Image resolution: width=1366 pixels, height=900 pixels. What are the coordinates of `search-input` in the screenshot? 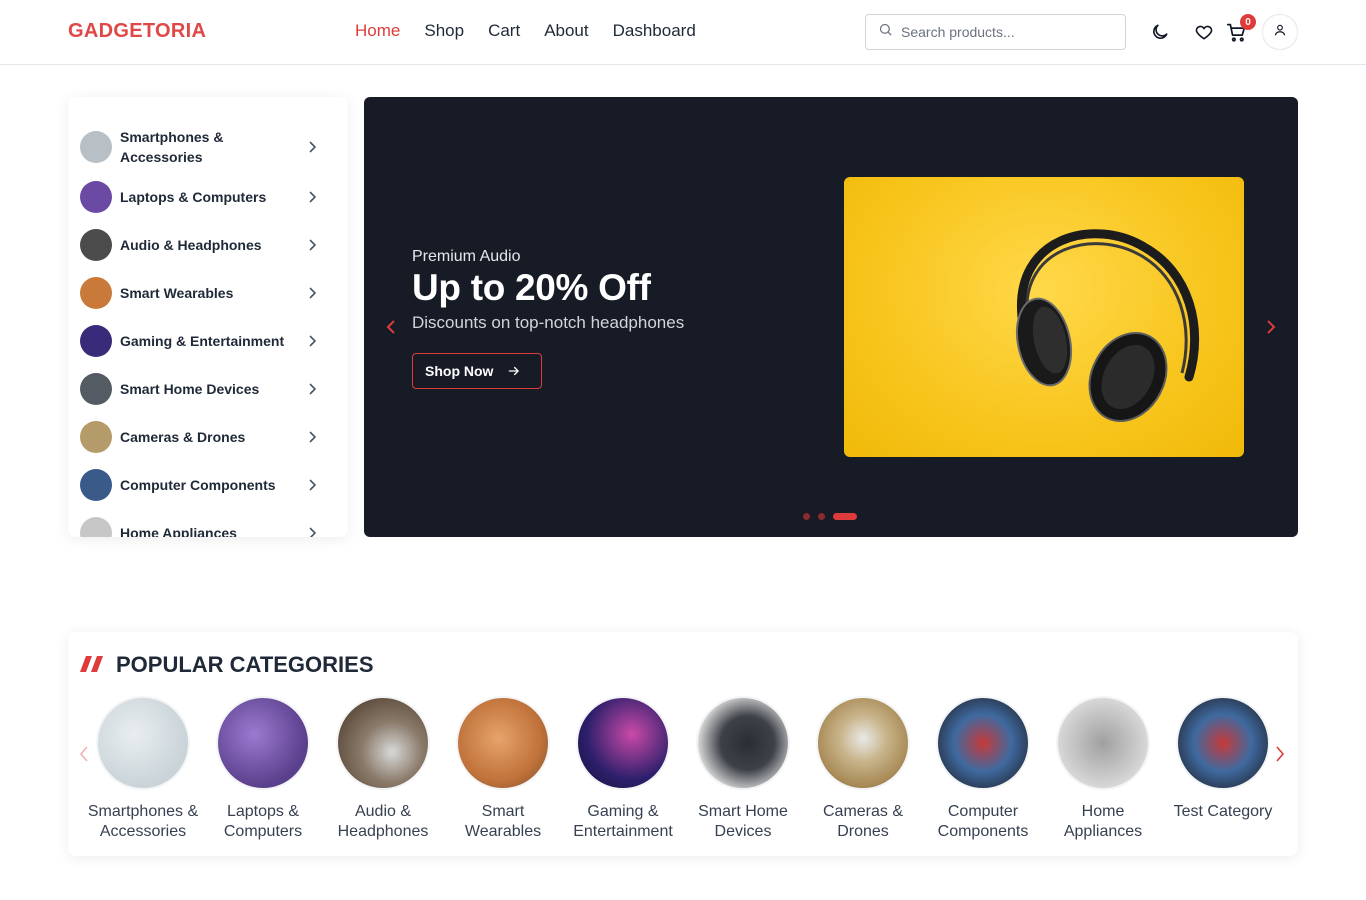 It's located at (1006, 32).